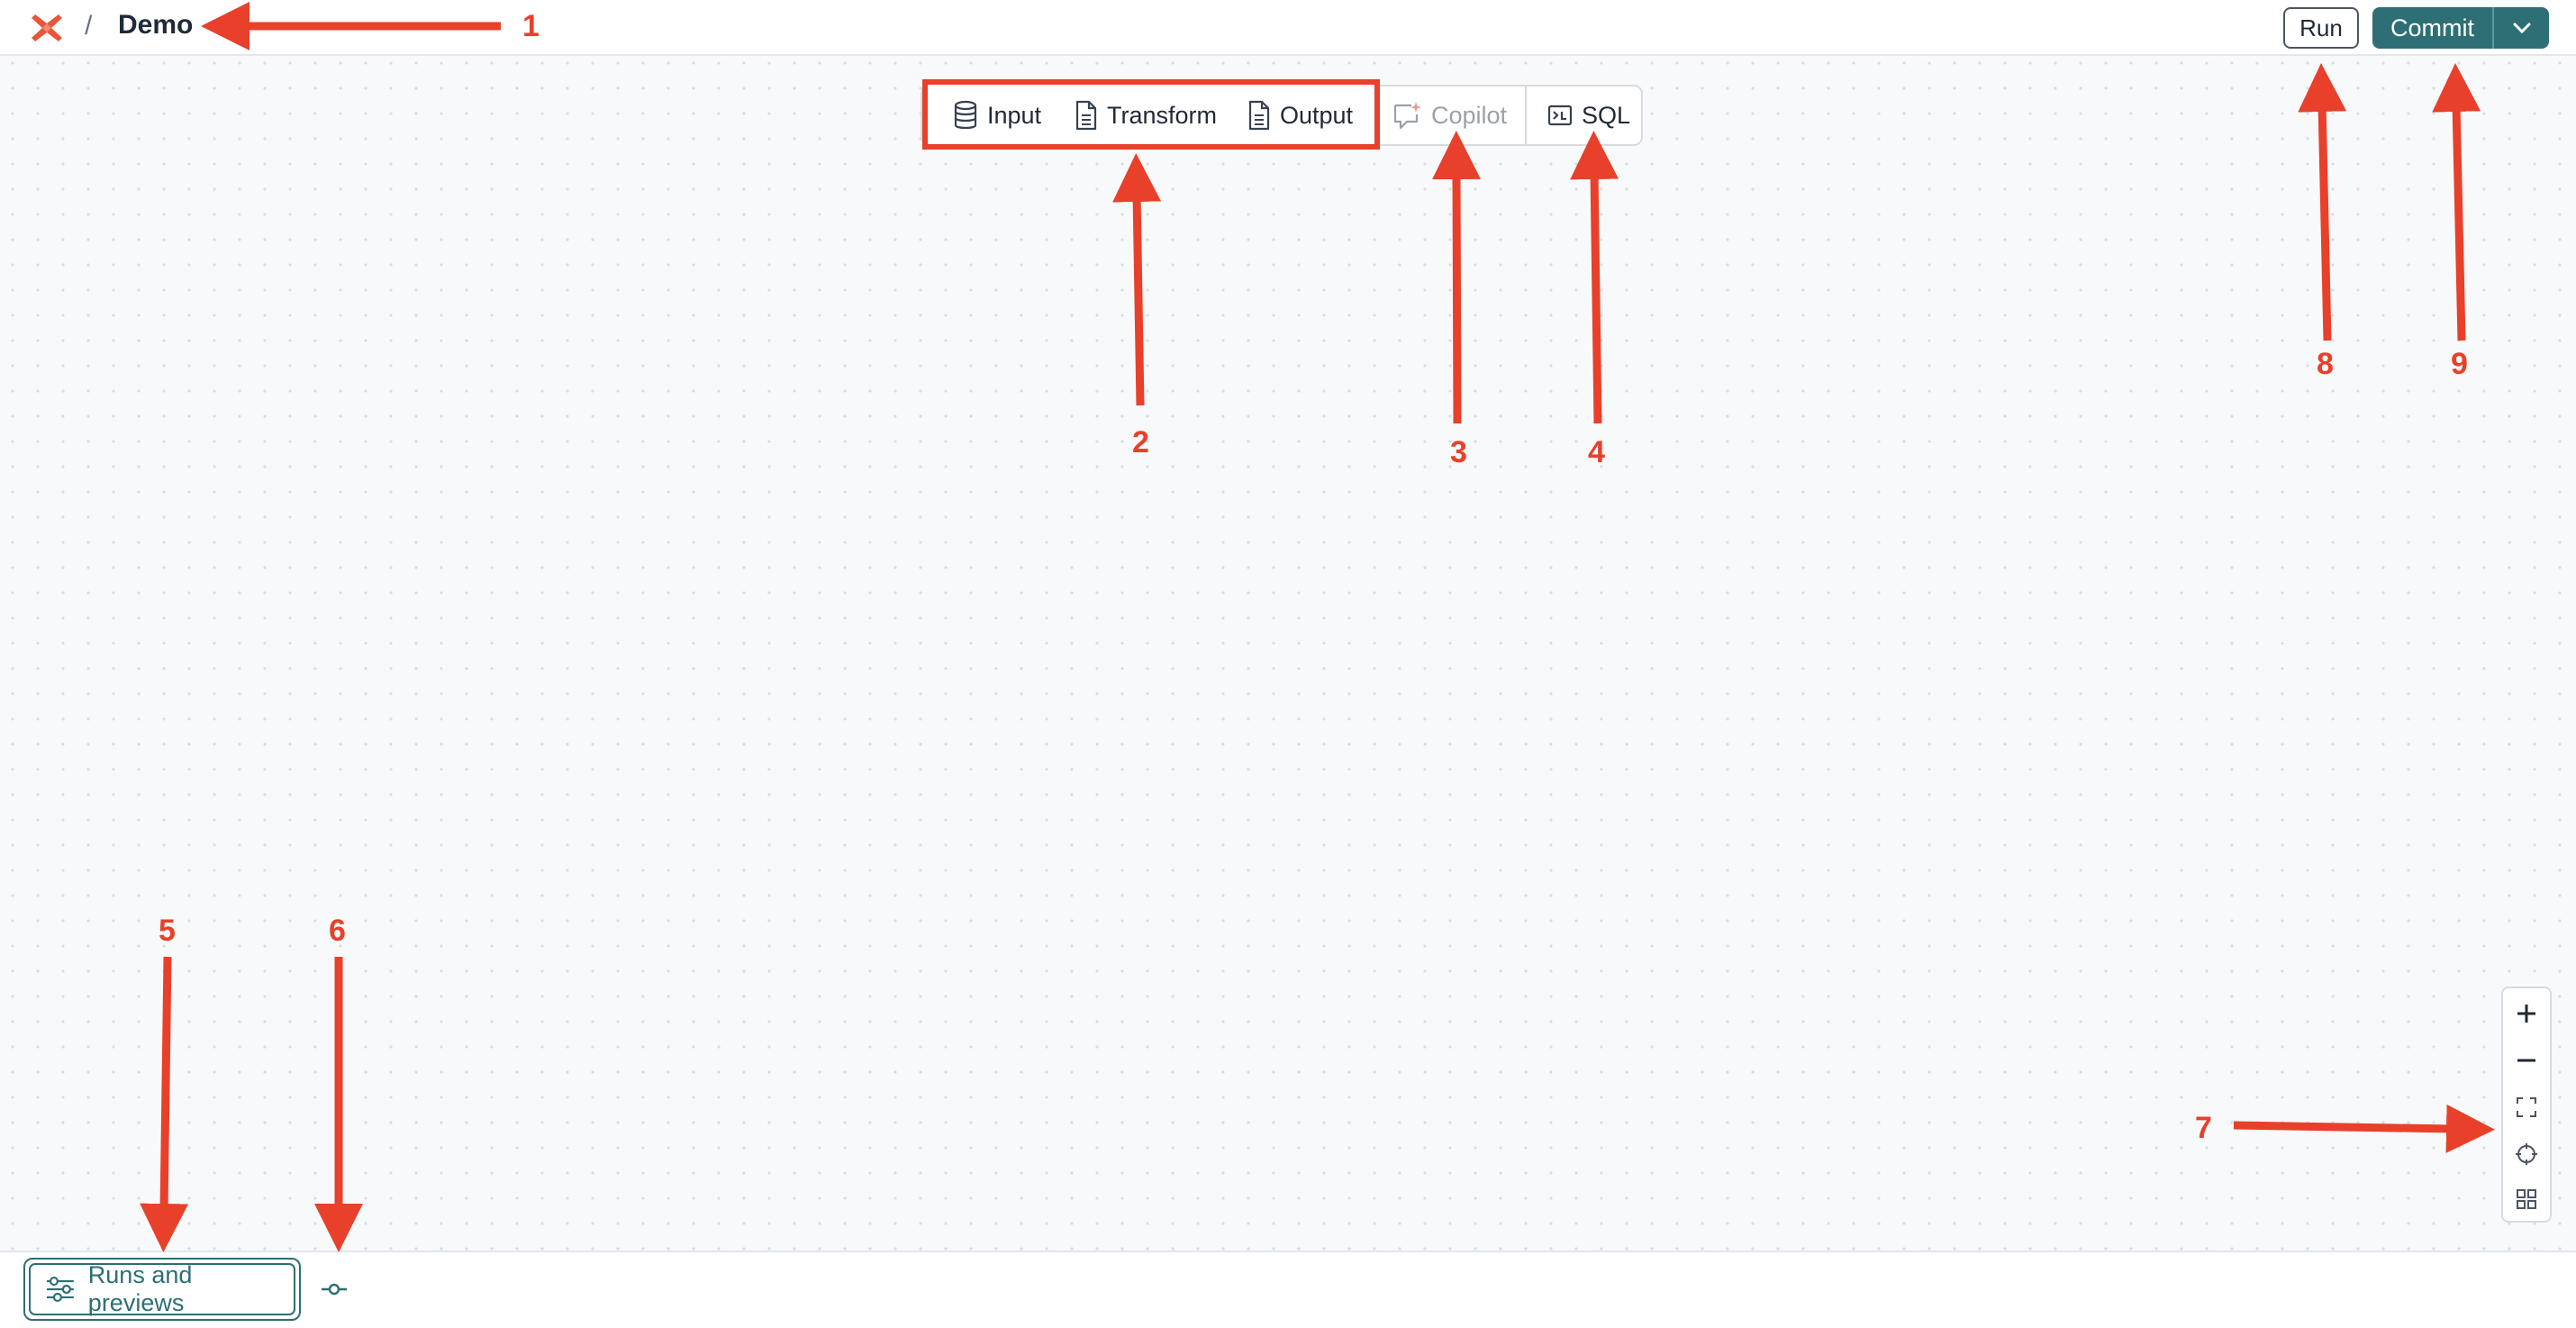  I want to click on toolbar-copilot-button: Copilot, so click(1449, 115).